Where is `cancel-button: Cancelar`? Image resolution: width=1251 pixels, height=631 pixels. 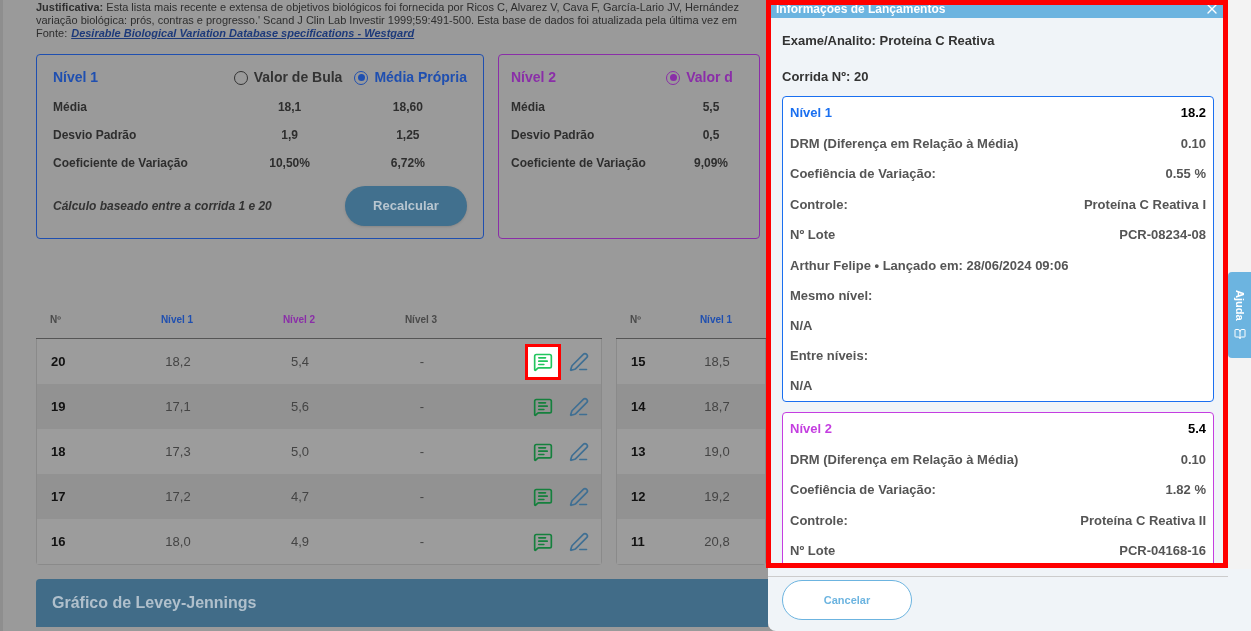 cancel-button: Cancelar is located at coordinates (847, 600).